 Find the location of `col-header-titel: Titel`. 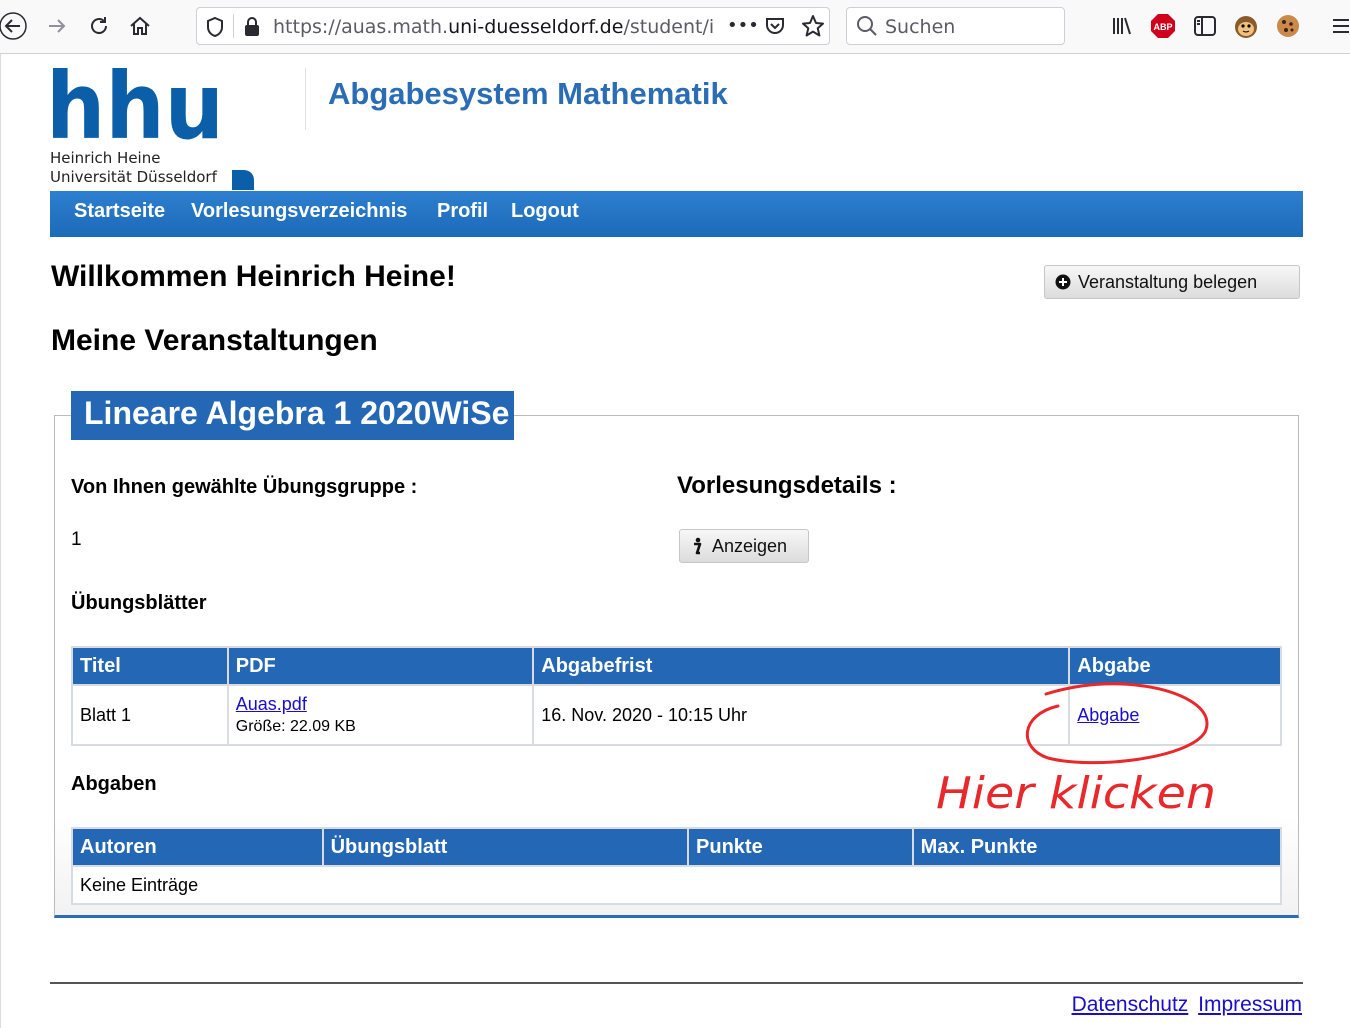

col-header-titel: Titel is located at coordinates (150, 666).